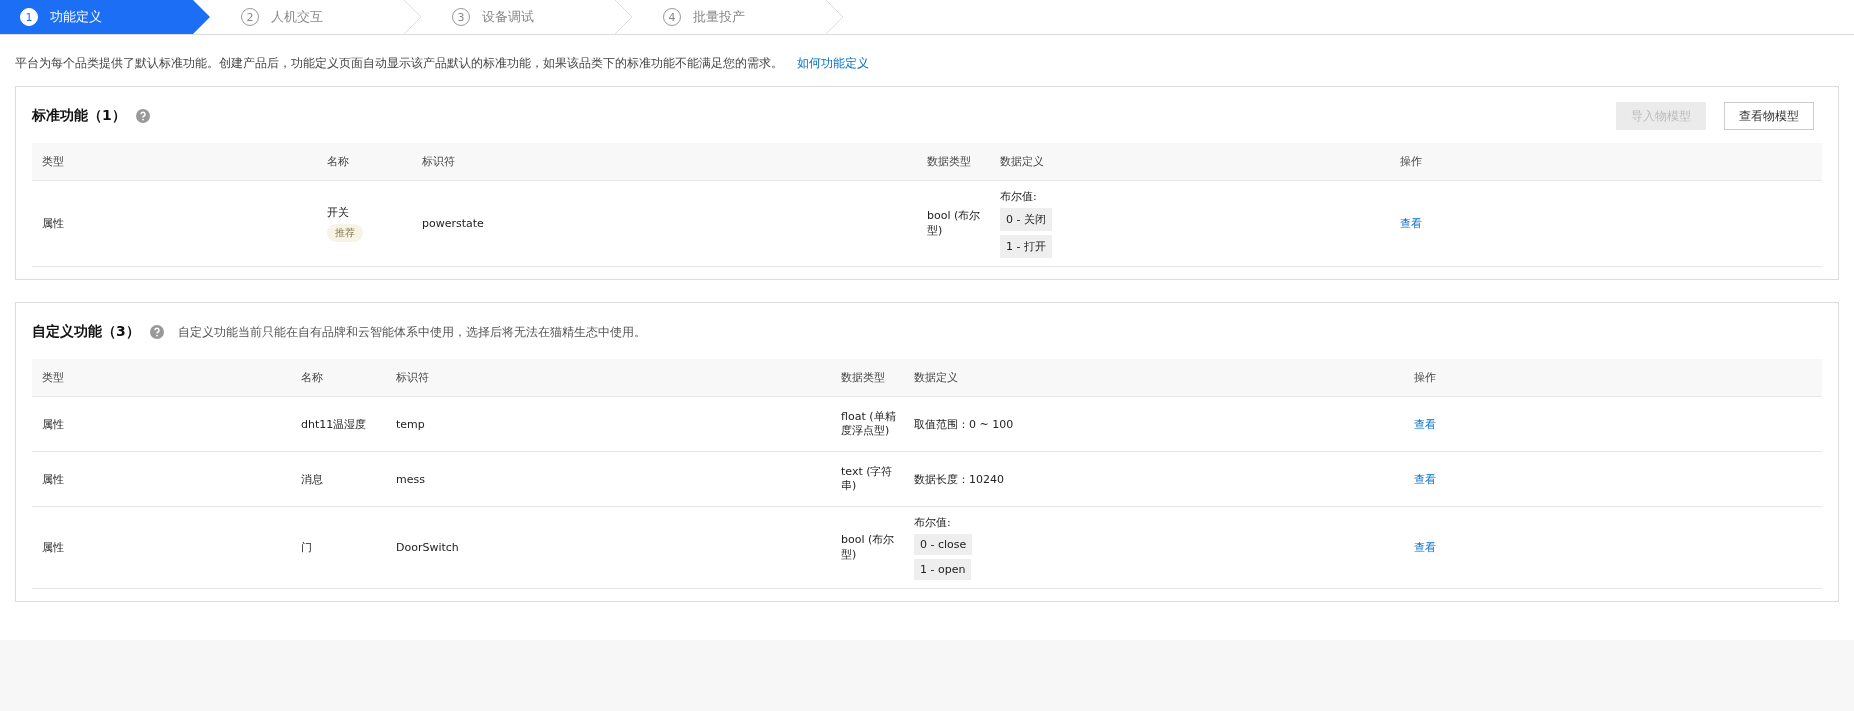 The height and width of the screenshot is (711, 1854). I want to click on enum-value: 1 - 打开, so click(1026, 246).